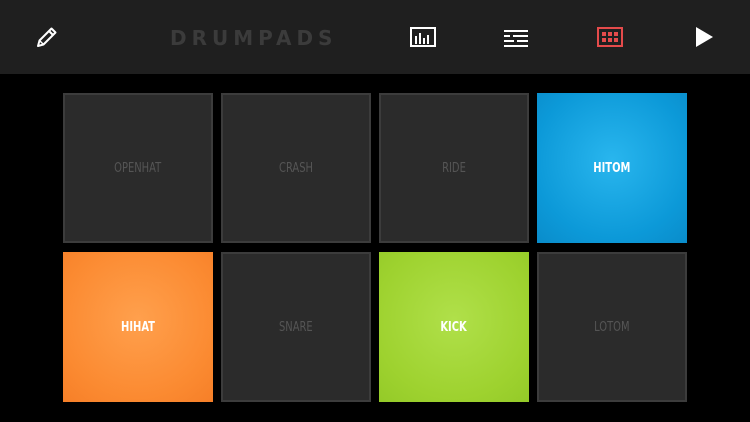 The width and height of the screenshot is (750, 422). What do you see at coordinates (610, 37) in the screenshot?
I see `pads-grid-icon` at bounding box center [610, 37].